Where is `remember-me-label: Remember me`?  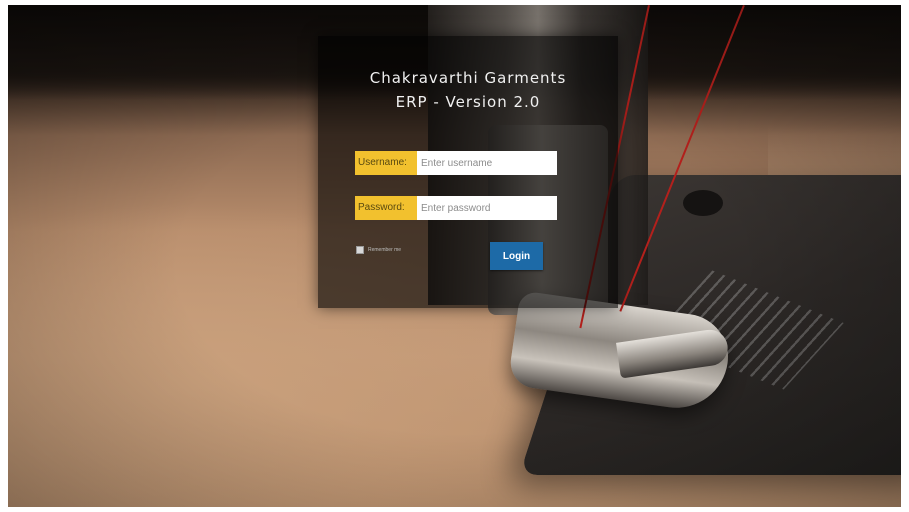 remember-me-label: Remember me is located at coordinates (385, 250).